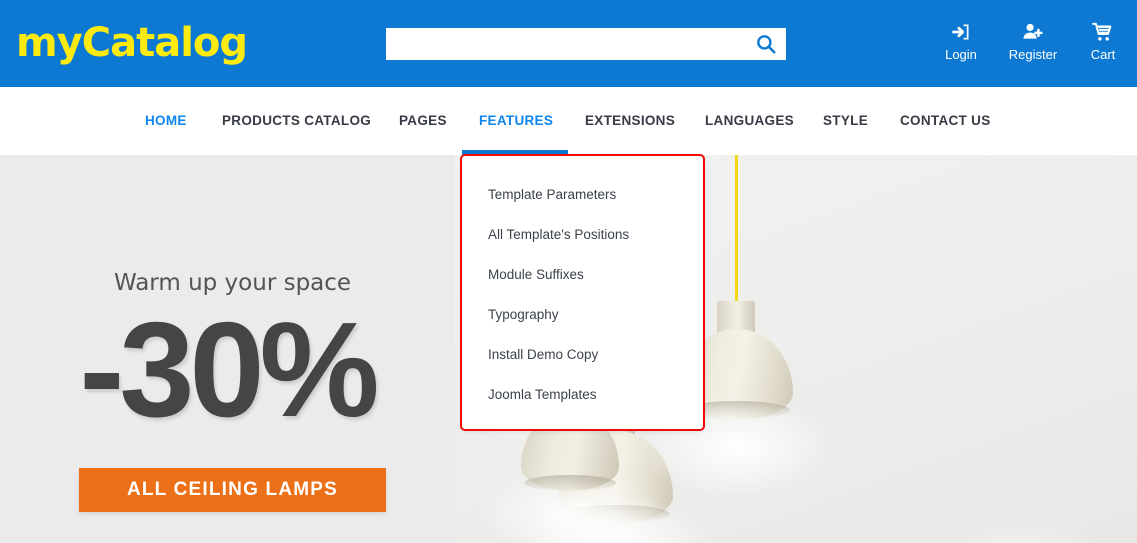 The width and height of the screenshot is (1137, 543). What do you see at coordinates (582, 395) in the screenshot?
I see `dropdown-item-joomla-templates: Joomla Templates` at bounding box center [582, 395].